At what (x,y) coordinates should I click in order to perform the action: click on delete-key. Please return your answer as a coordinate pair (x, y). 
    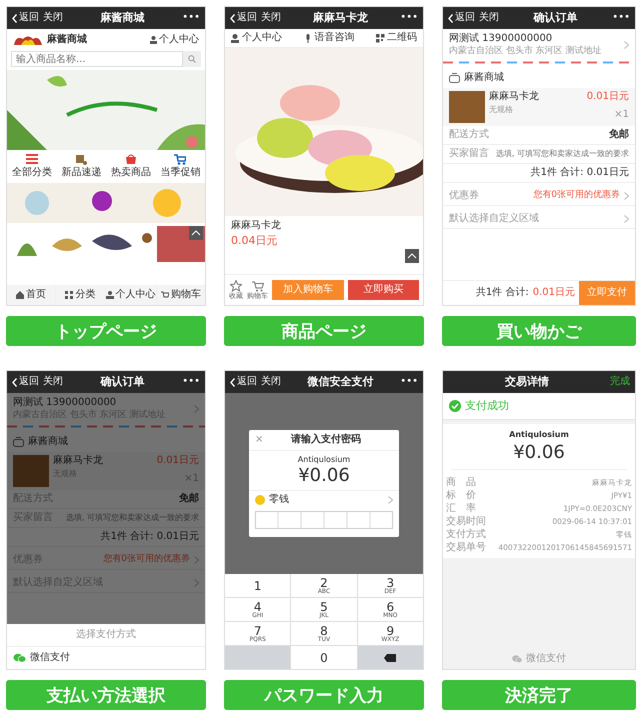
    Looking at the image, I should click on (390, 657).